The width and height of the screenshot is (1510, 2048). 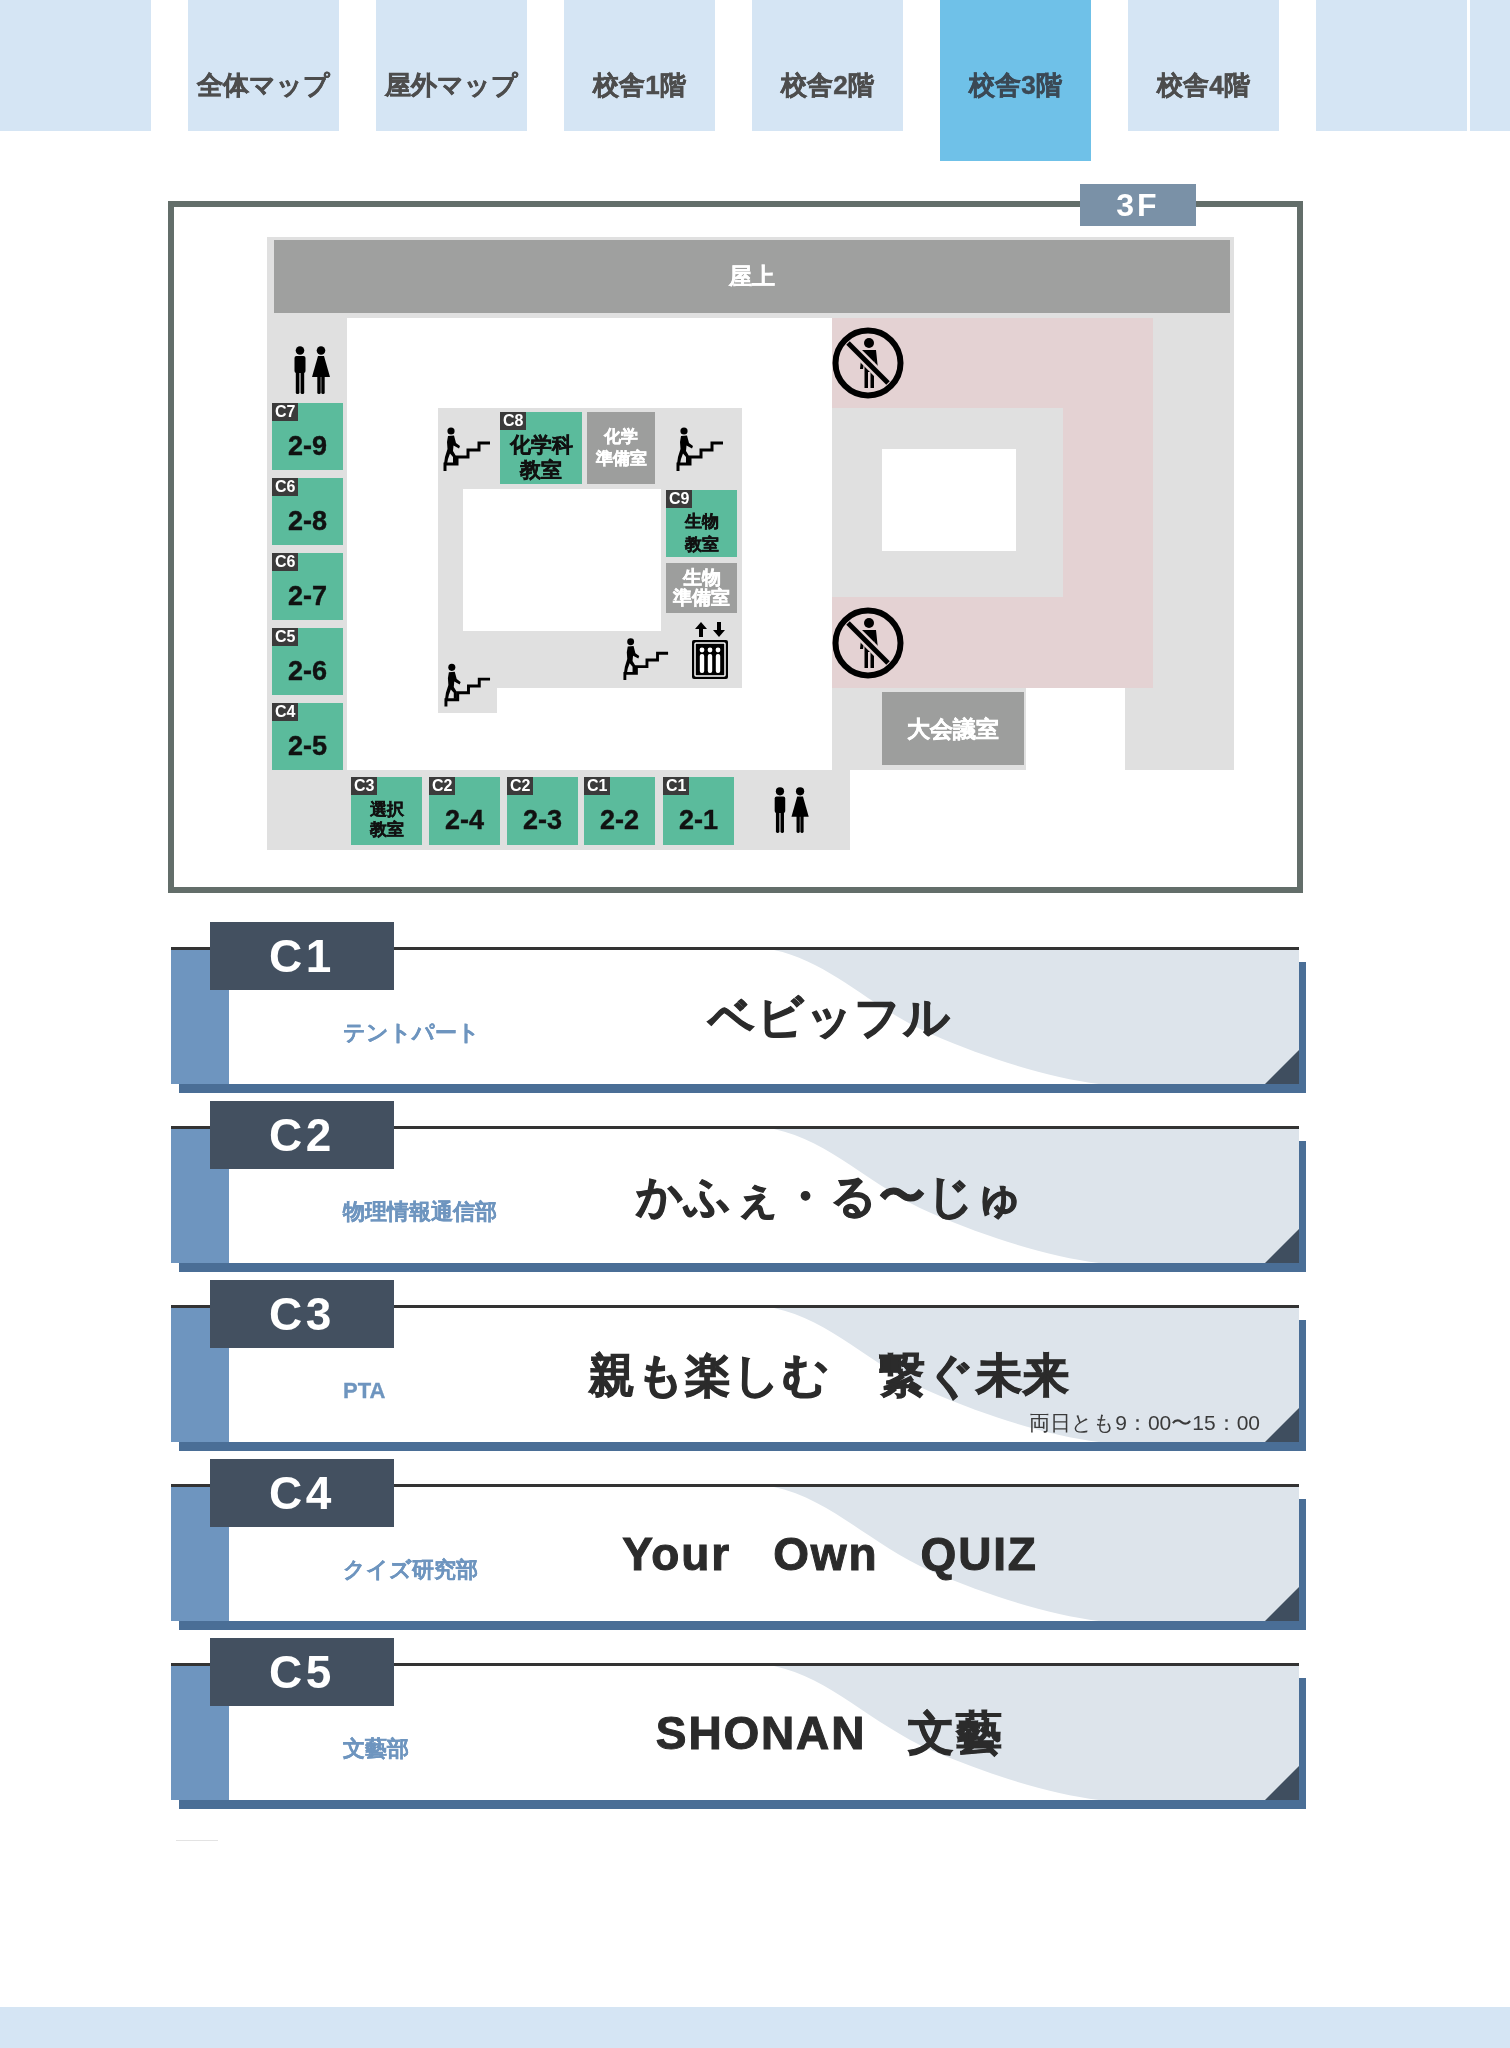 What do you see at coordinates (451, 65) in the screenshot?
I see `floor-tab: 屋外マップ` at bounding box center [451, 65].